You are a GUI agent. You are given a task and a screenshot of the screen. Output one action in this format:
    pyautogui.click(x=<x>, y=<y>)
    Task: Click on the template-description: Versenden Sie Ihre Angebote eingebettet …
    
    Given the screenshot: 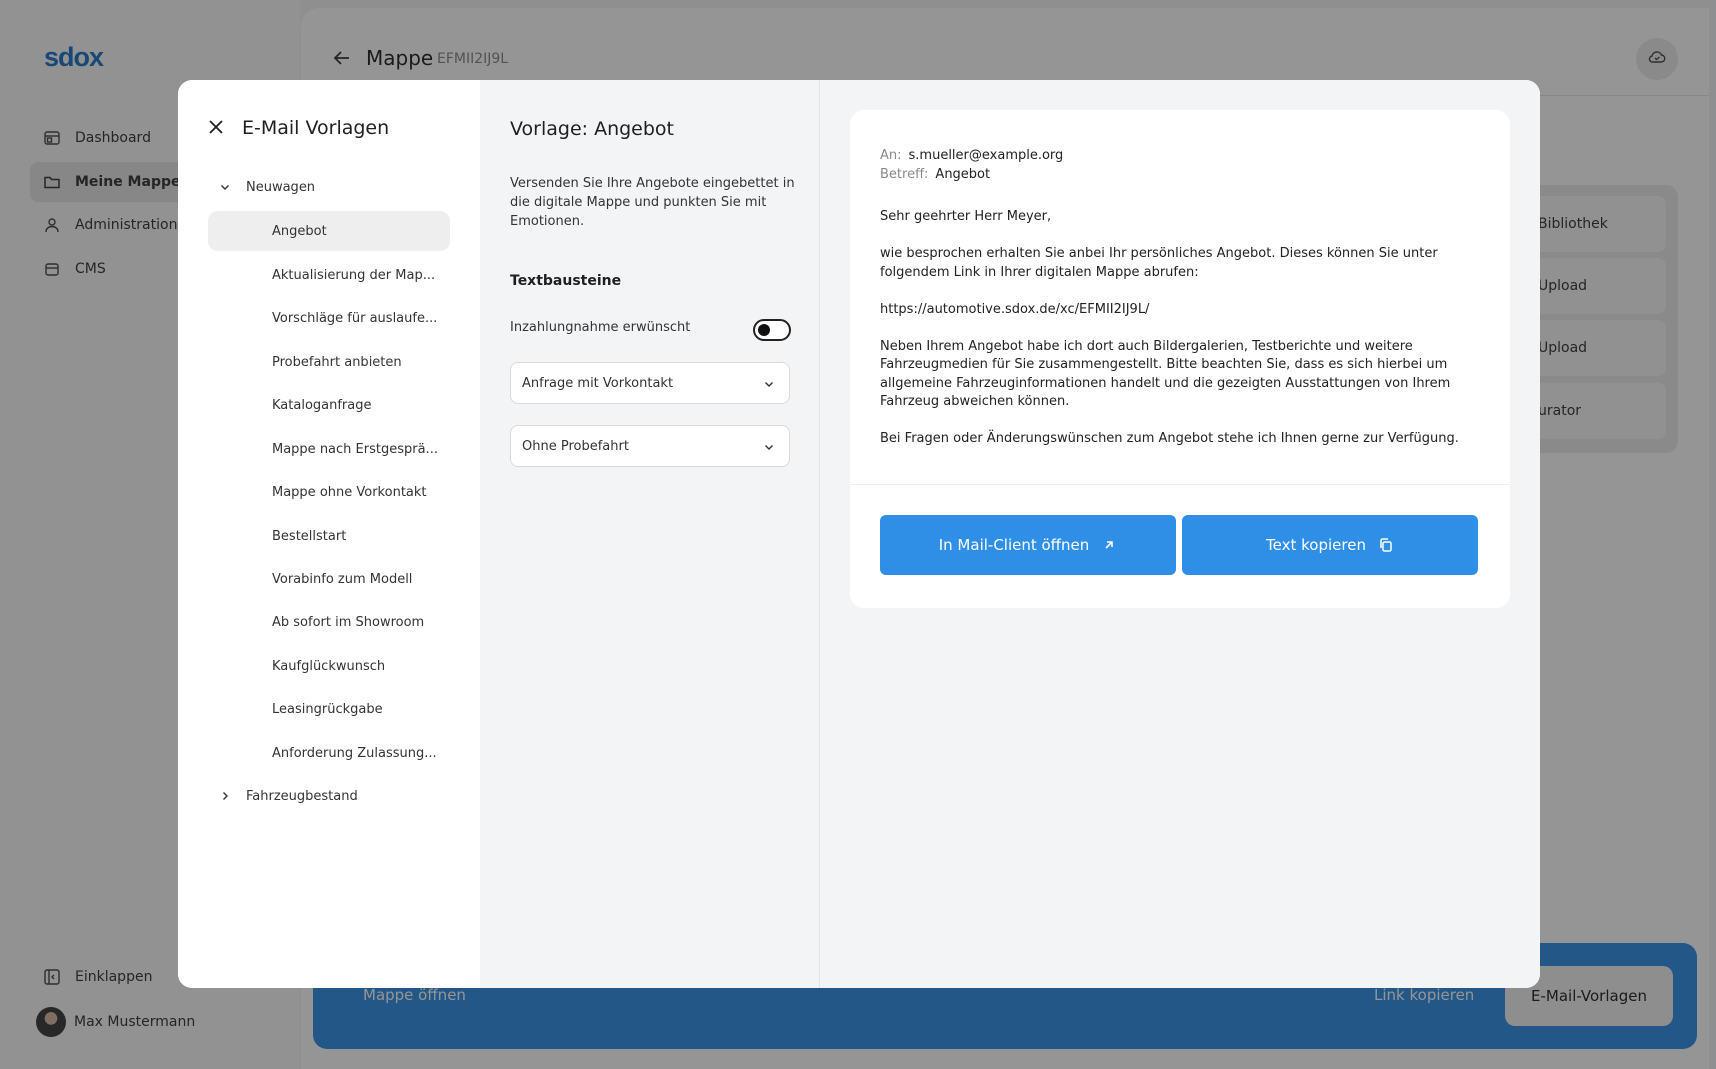 What is the action you would take?
    pyautogui.click(x=652, y=202)
    